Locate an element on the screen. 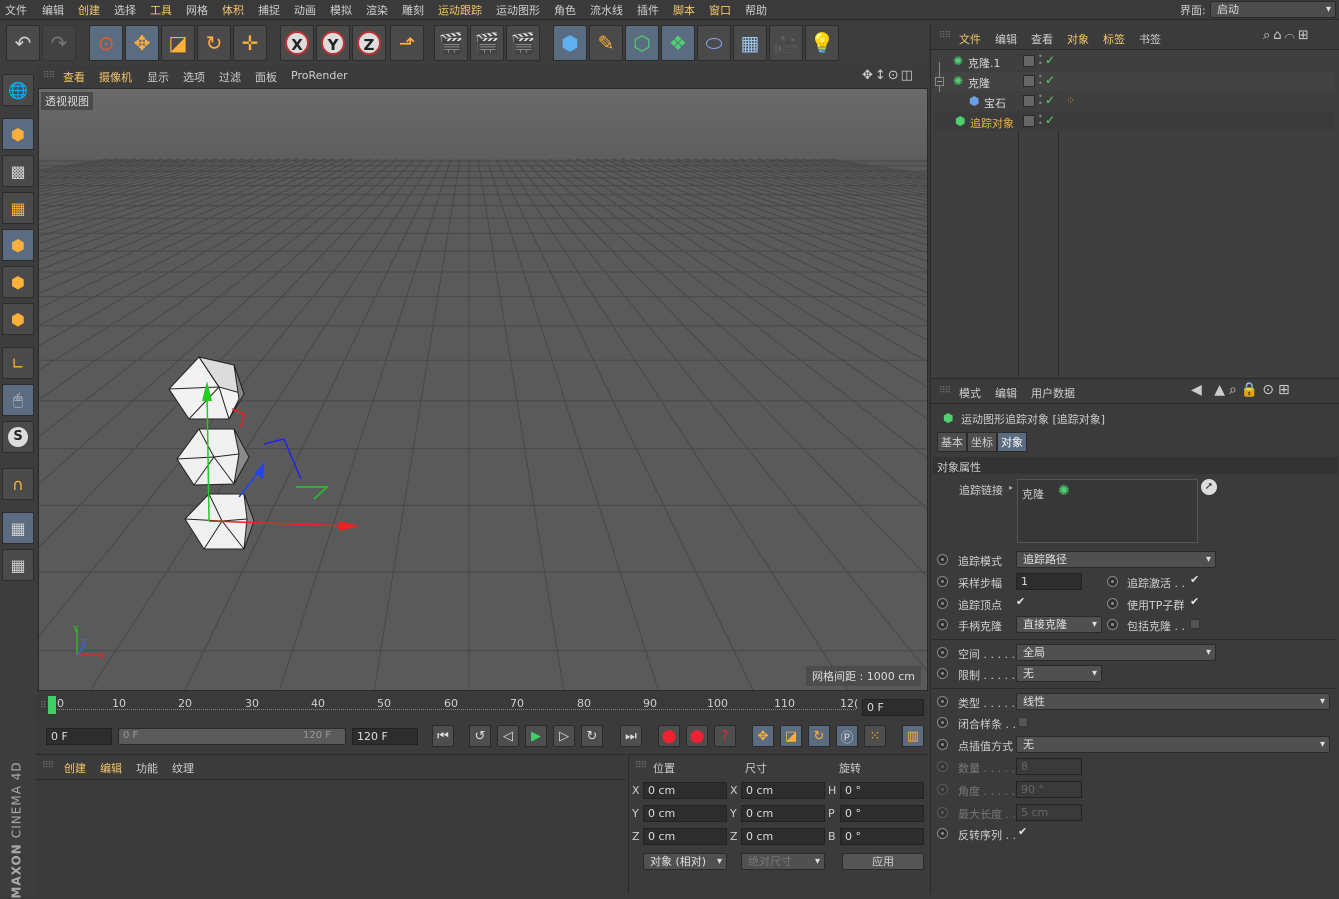 This screenshot has width=1339, height=899. tag-icon: ⁘ is located at coordinates (1070, 100).